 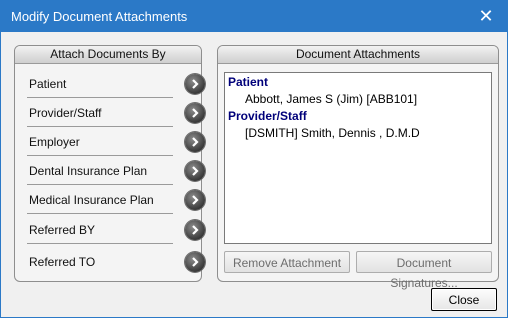 I want to click on attach-referred-to-button, so click(x=195, y=262).